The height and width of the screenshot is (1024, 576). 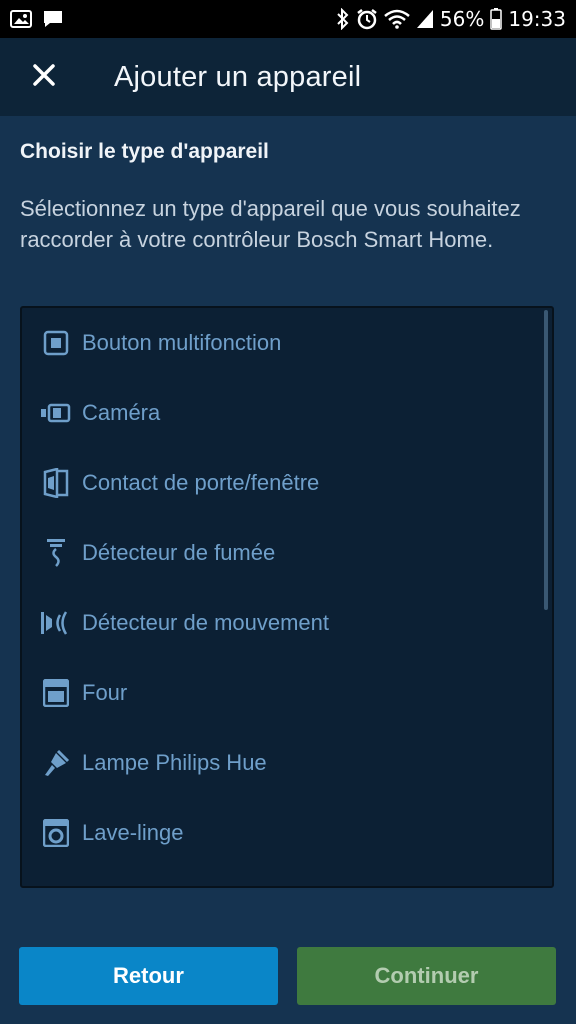 What do you see at coordinates (282, 763) in the screenshot?
I see `list-item-lampe-philips-hue: Lampe Philips Hue` at bounding box center [282, 763].